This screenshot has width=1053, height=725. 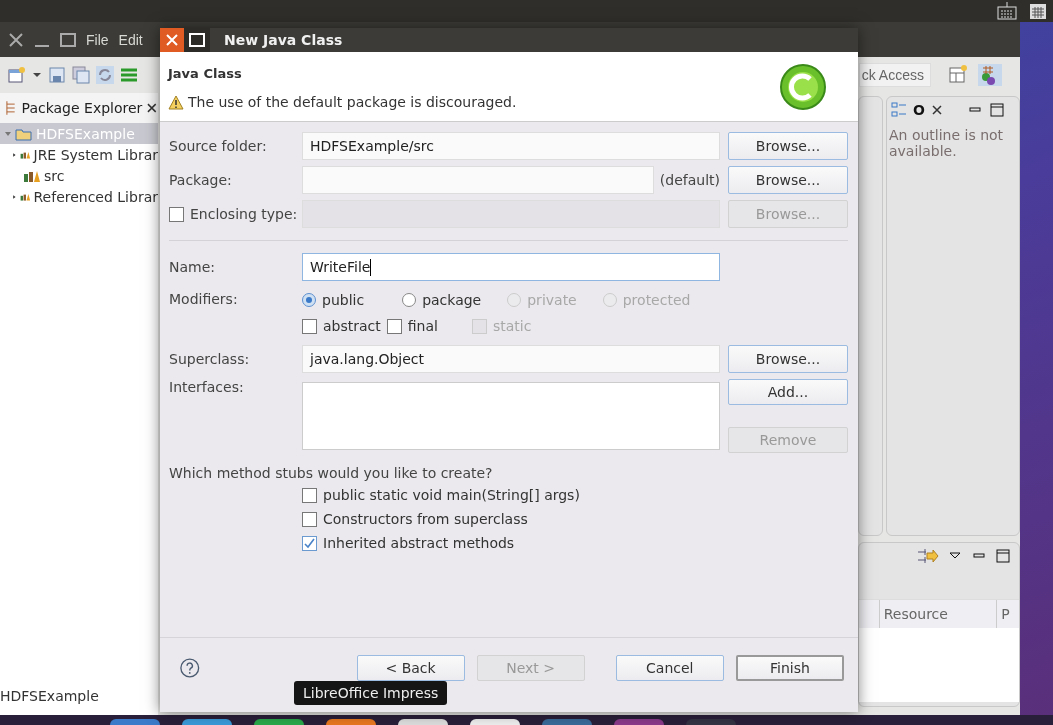 I want to click on field-label: Interfaces:, so click(x=207, y=387).